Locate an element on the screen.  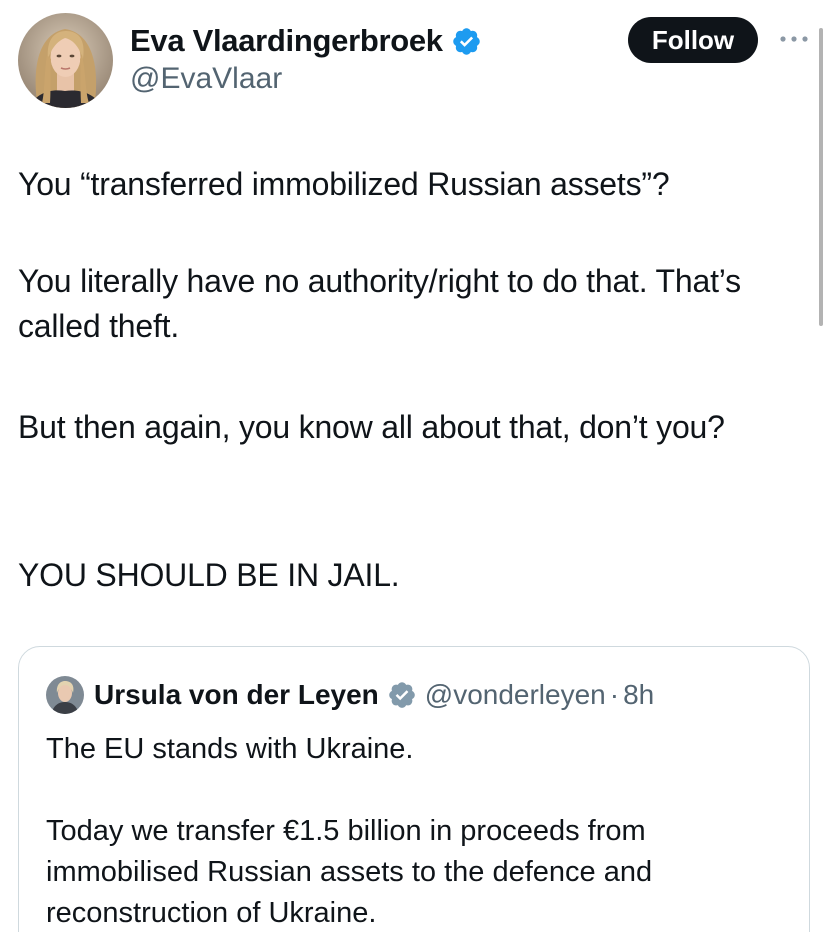
author-name-row: Eva Vlaardingerbroek is located at coordinates (306, 41).